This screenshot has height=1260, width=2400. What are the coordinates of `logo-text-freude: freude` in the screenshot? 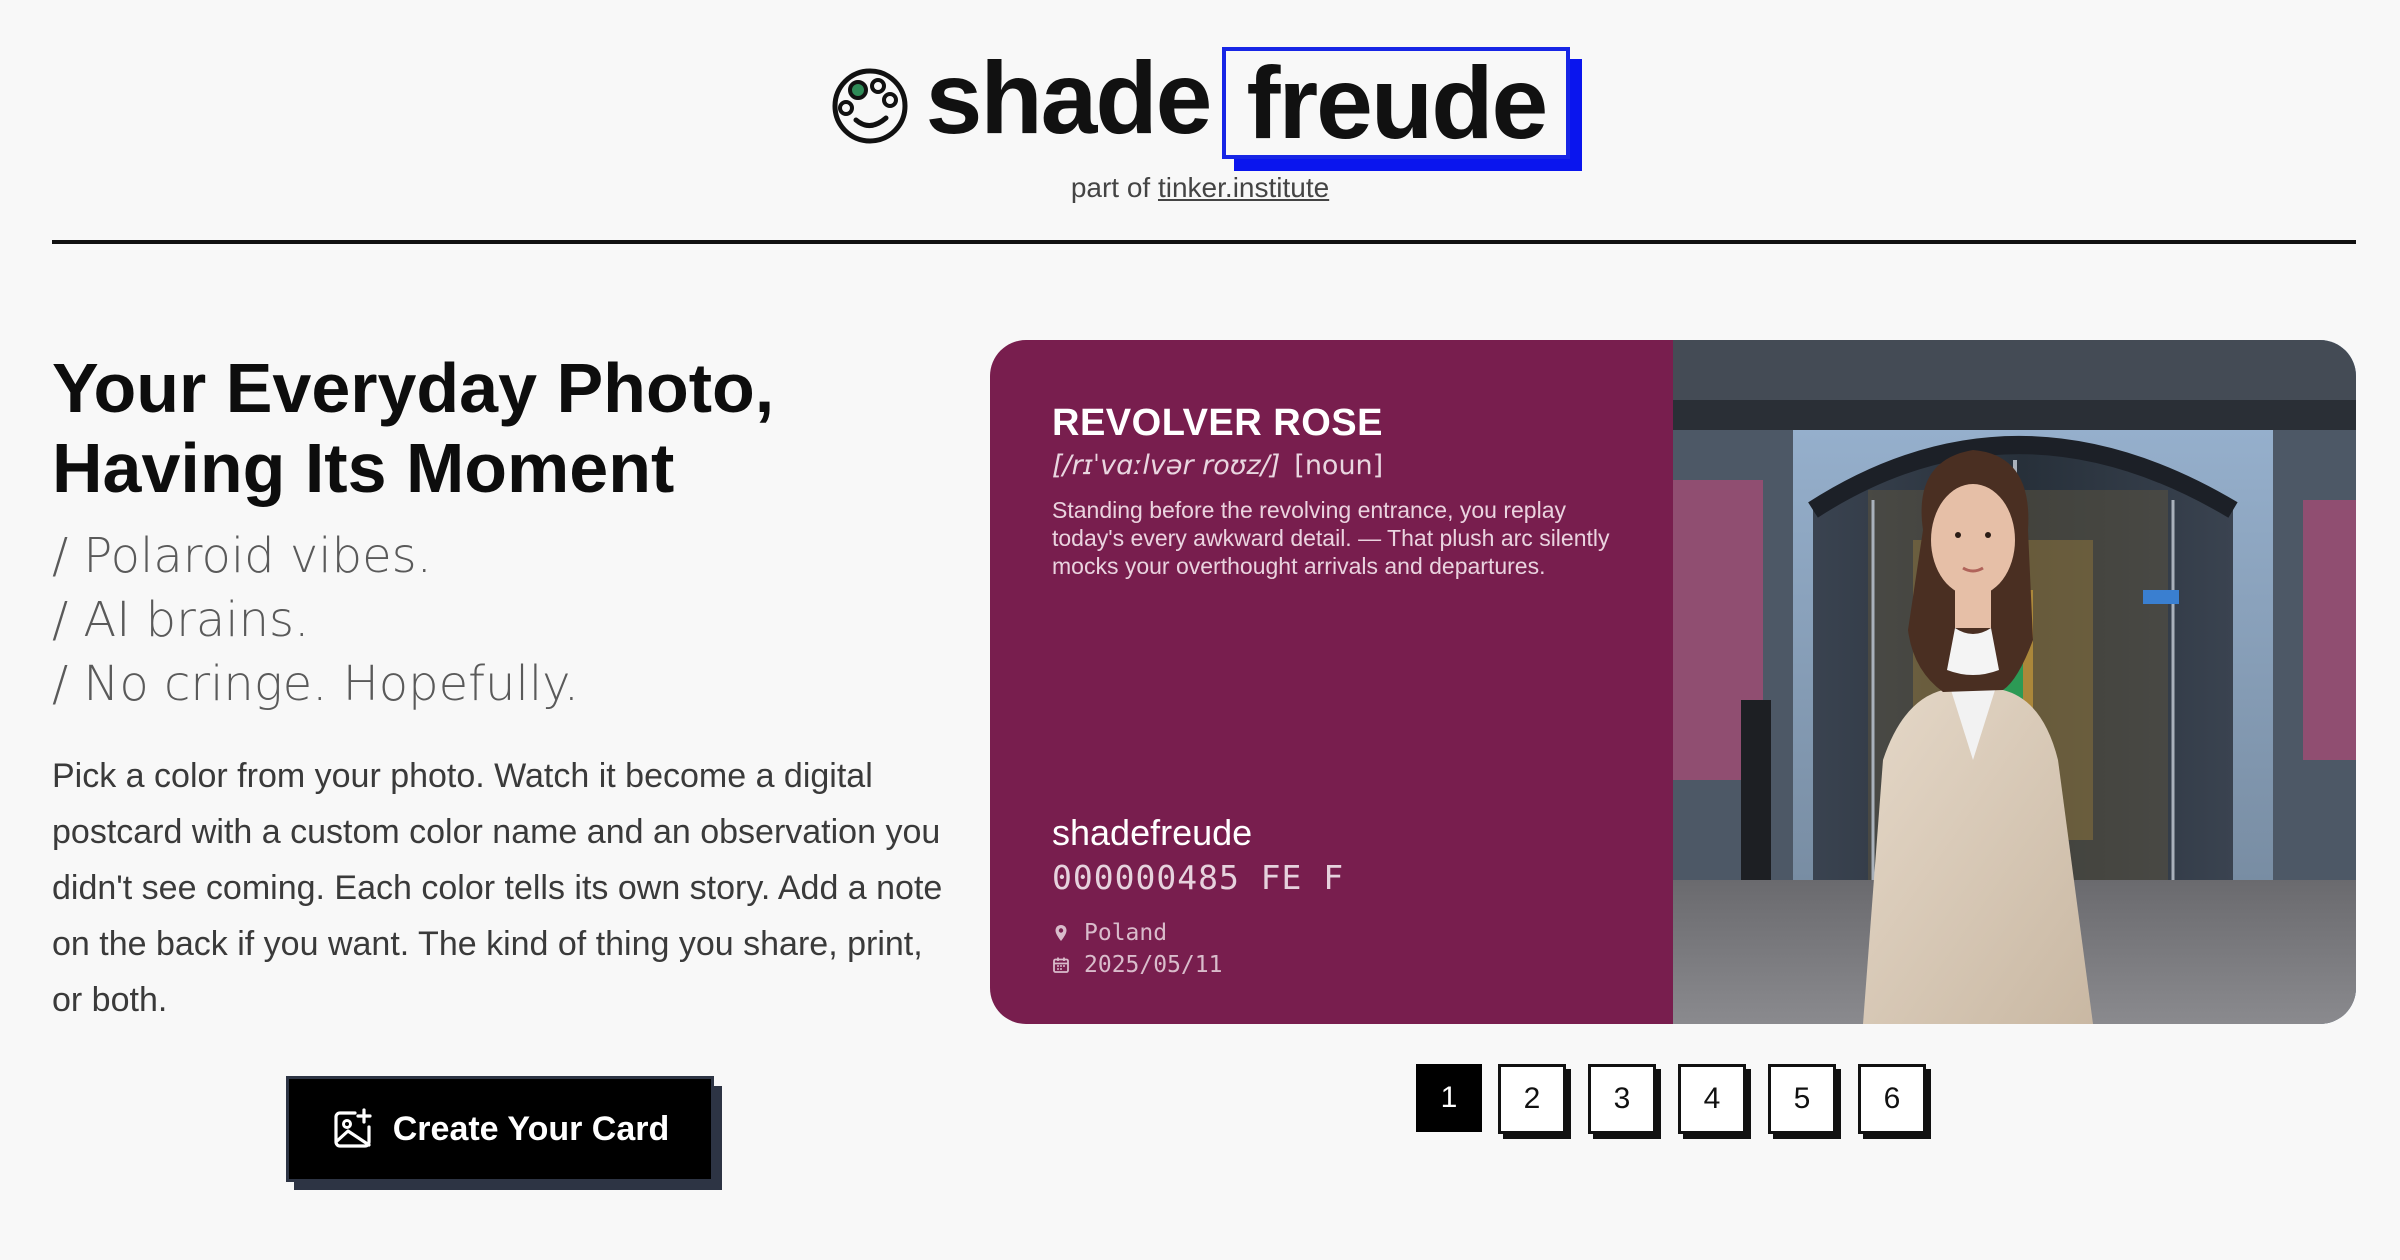 It's located at (1396, 103).